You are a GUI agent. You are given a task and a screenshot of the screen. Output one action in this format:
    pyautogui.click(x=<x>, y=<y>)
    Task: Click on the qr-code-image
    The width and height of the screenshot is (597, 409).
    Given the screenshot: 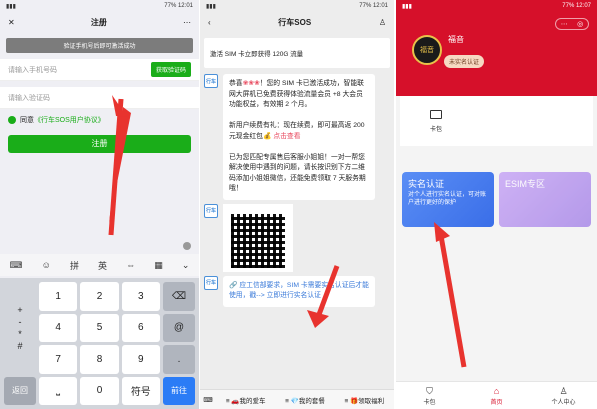 What is the action you would take?
    pyautogui.click(x=258, y=237)
    